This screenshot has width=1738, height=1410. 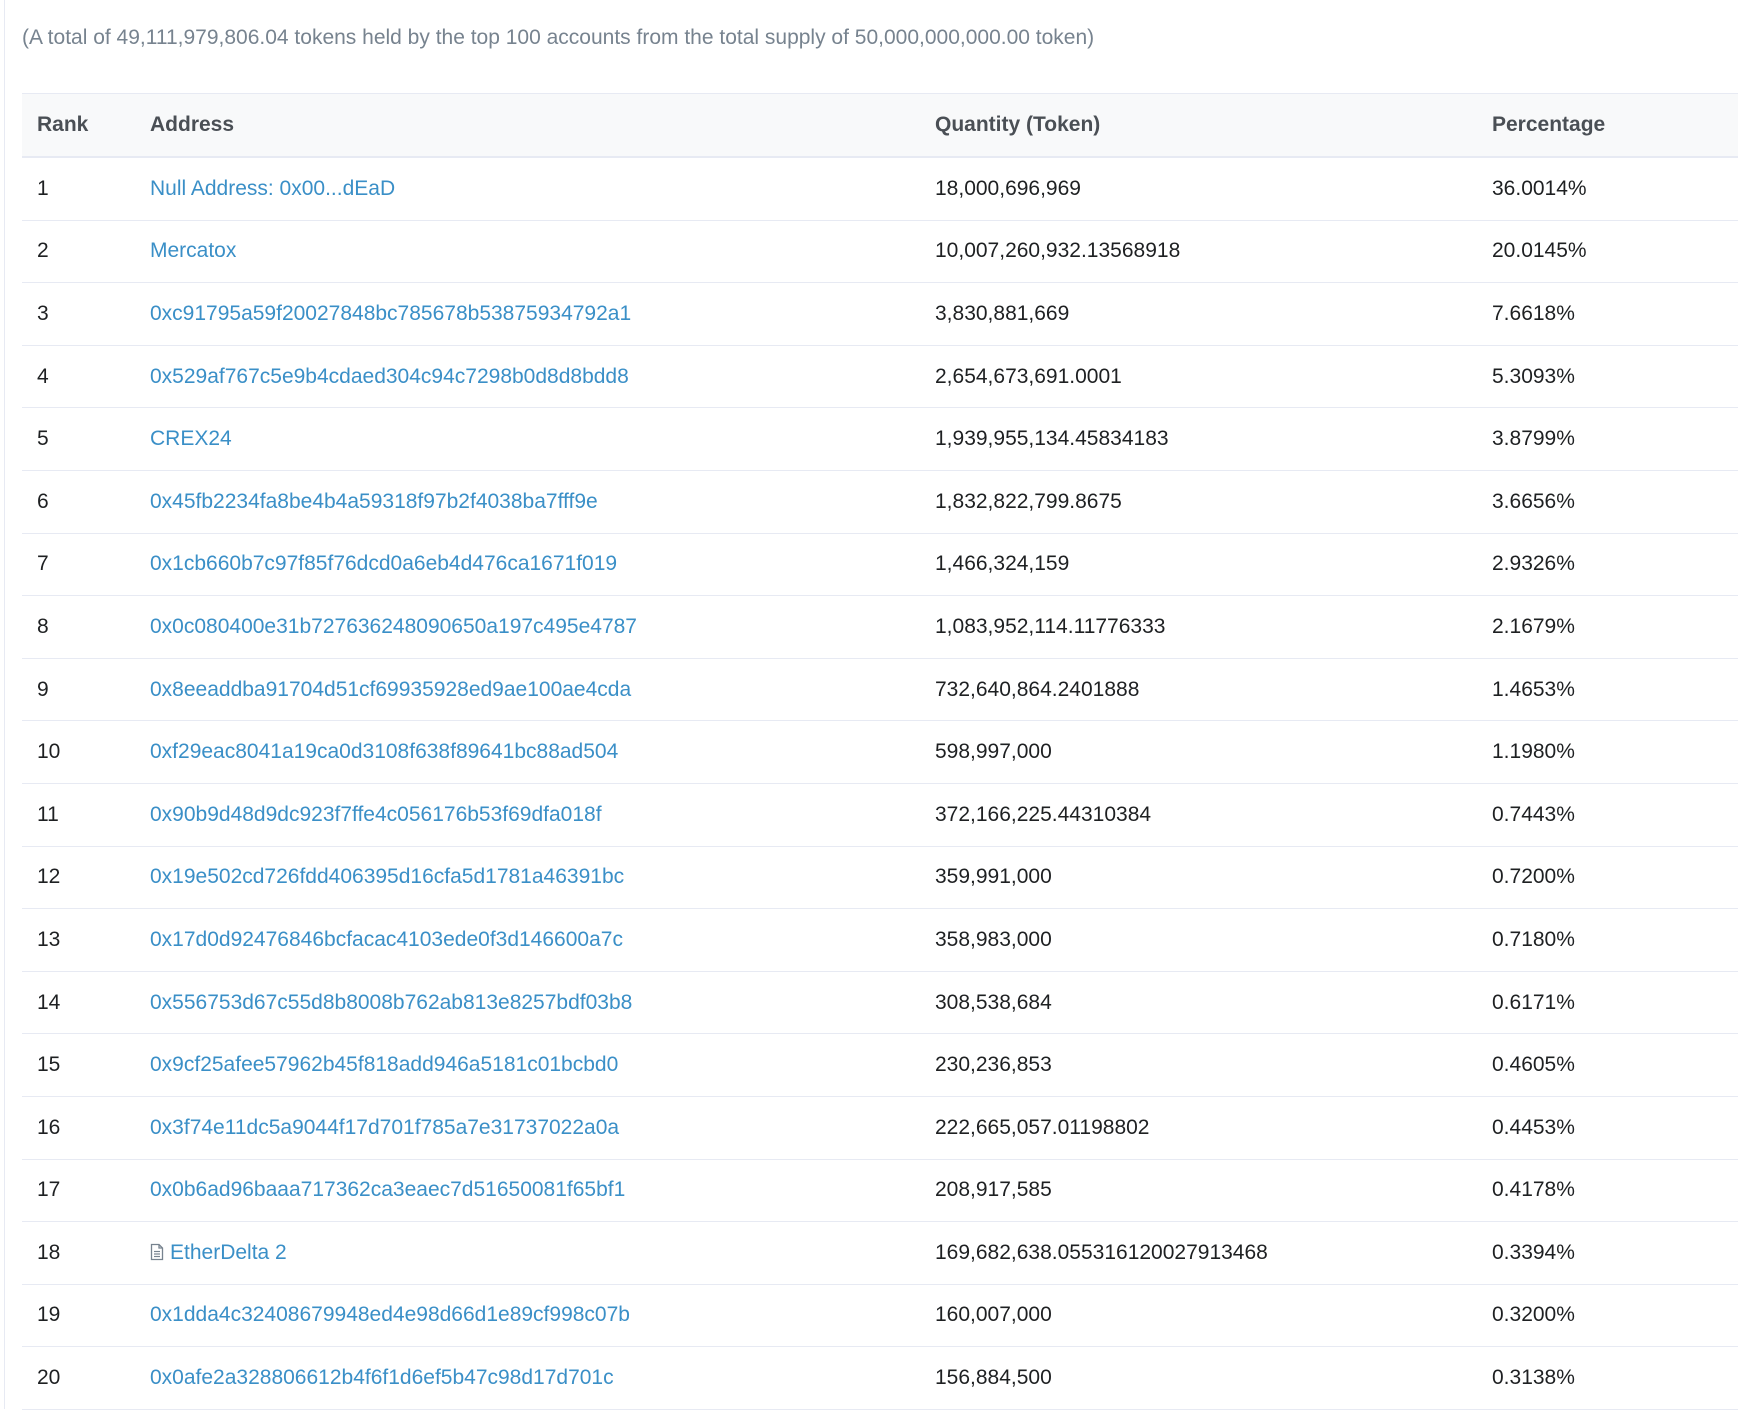 I want to click on quantity-cell: 160,007,000, so click(x=1198, y=1316).